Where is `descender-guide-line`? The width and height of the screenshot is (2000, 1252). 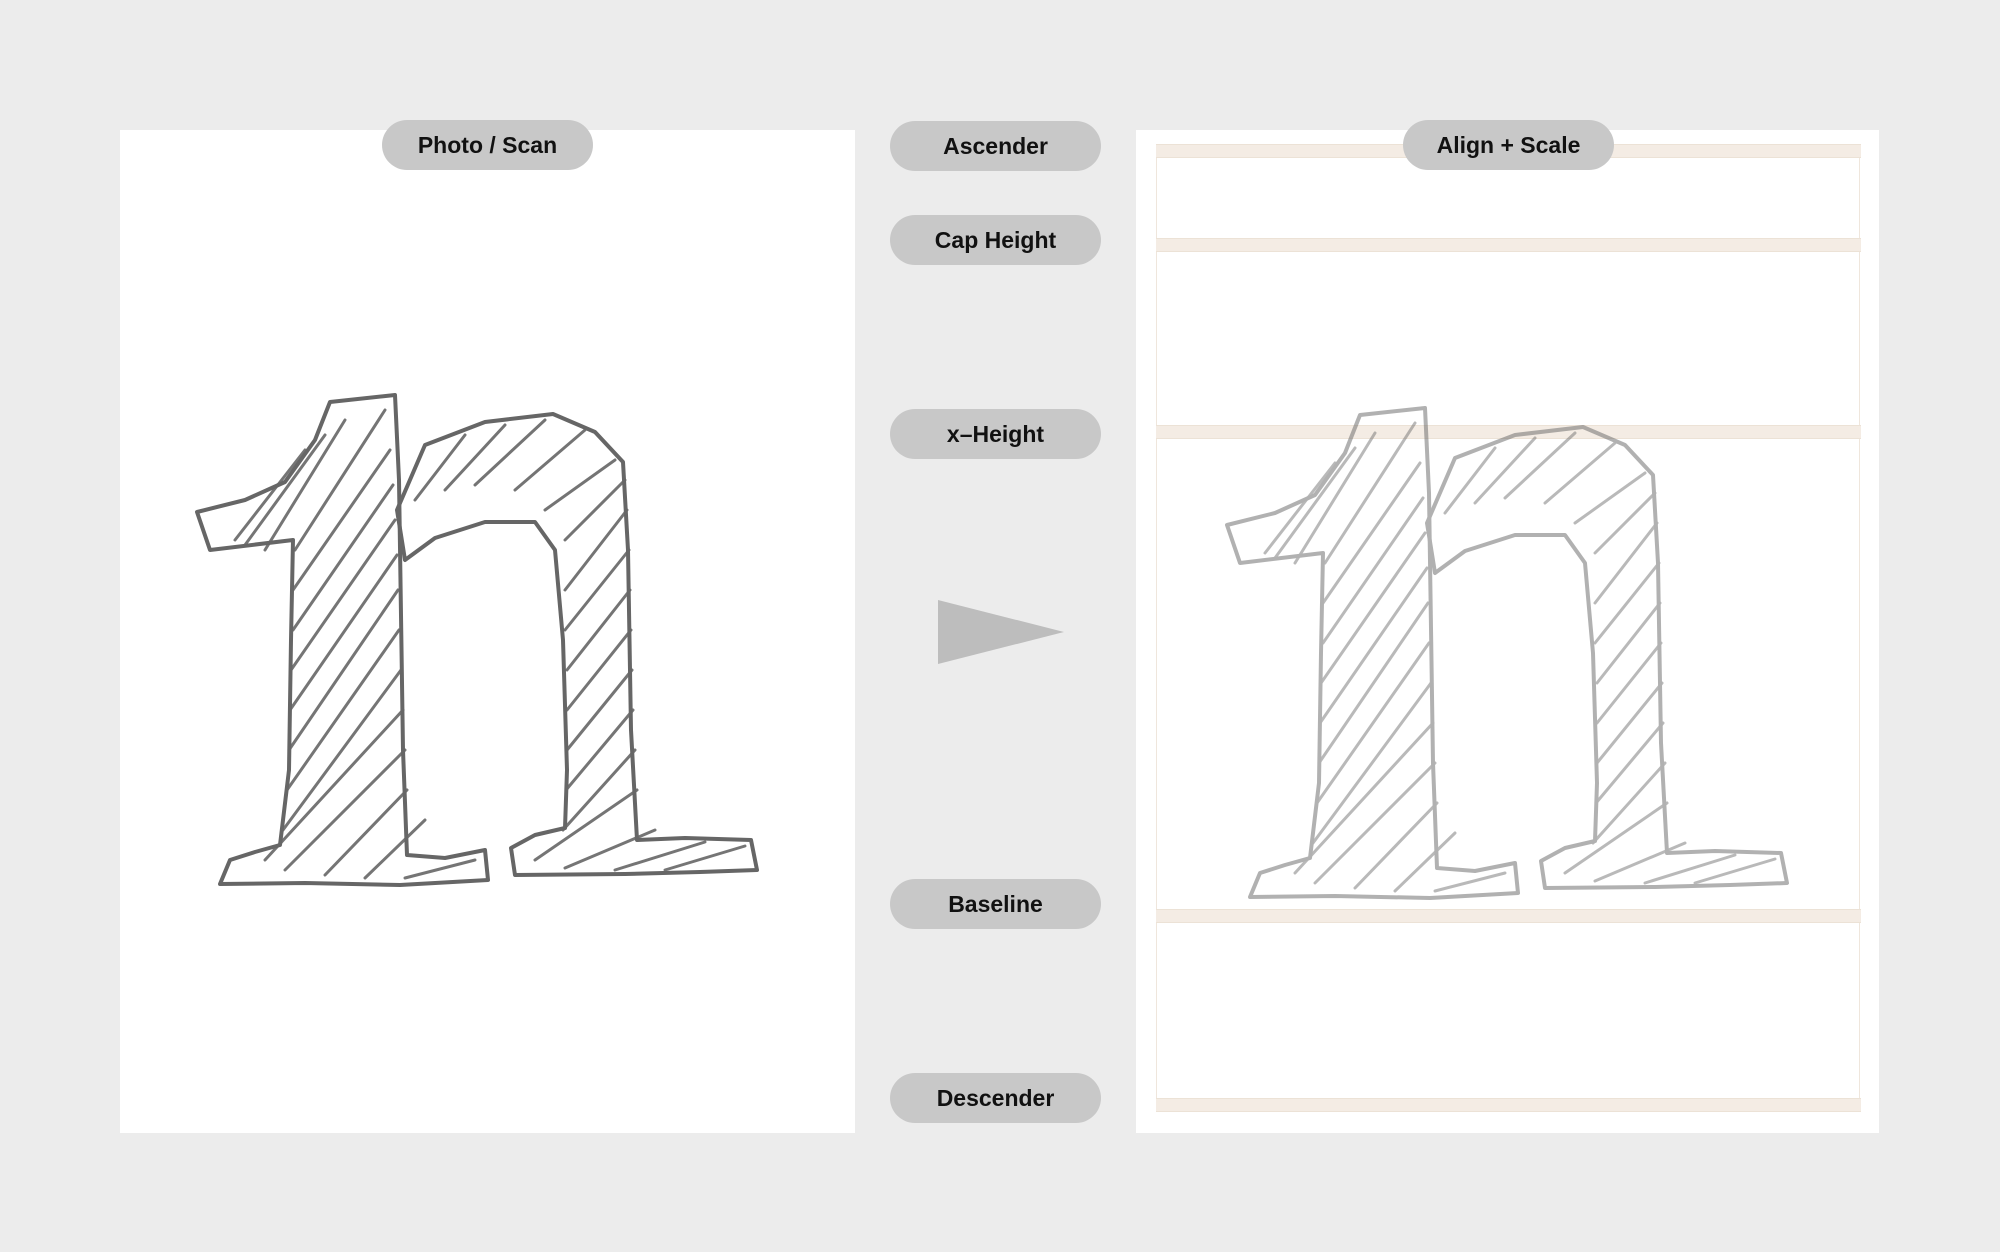
descender-guide-line is located at coordinates (1508, 1105).